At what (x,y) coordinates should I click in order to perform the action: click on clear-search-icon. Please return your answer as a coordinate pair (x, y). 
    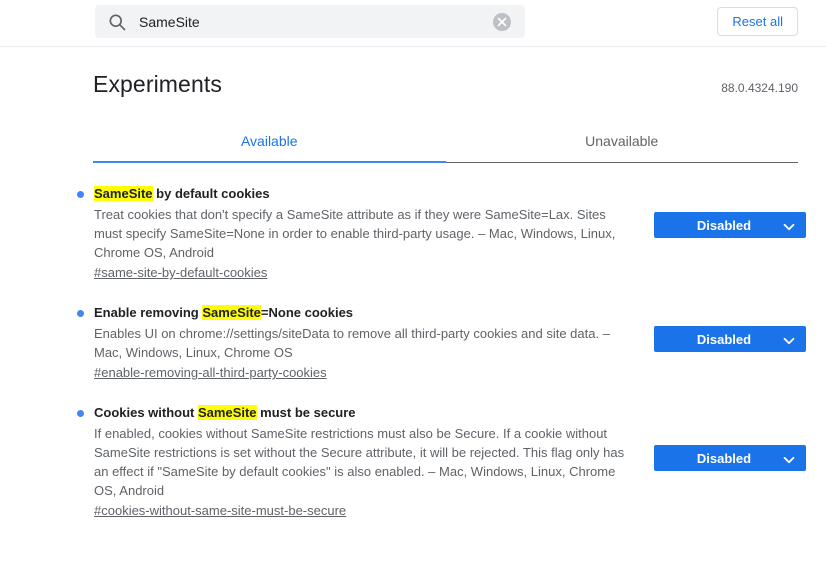
    Looking at the image, I should click on (502, 21).